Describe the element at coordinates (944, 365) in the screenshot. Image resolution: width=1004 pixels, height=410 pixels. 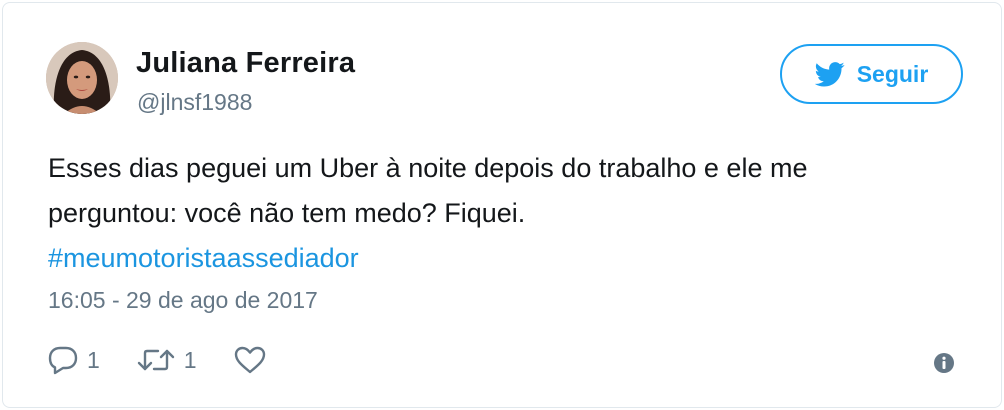
I see `info-icon` at that location.